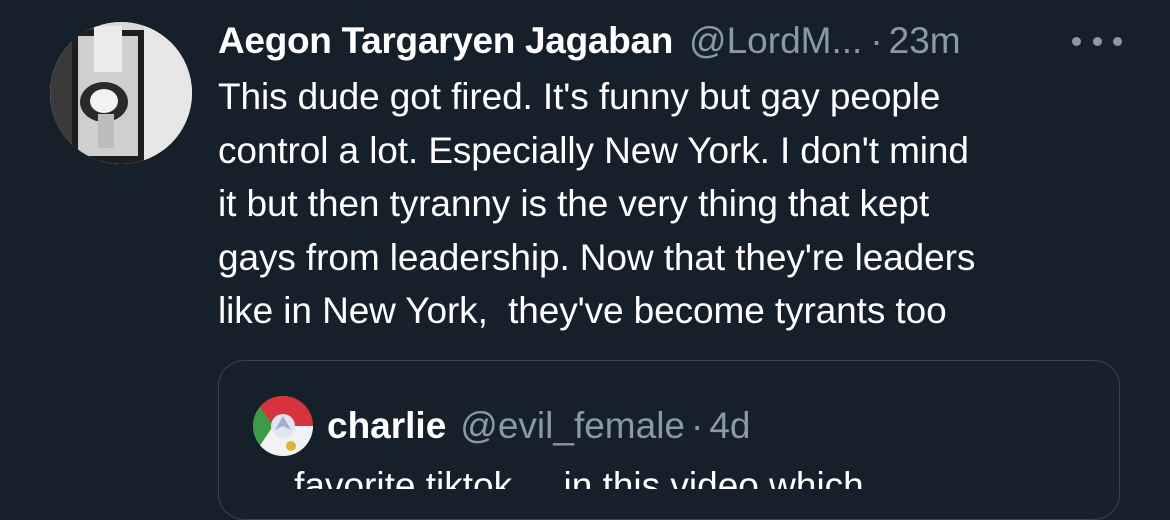 Image resolution: width=1170 pixels, height=520 pixels. What do you see at coordinates (572, 426) in the screenshot?
I see `quoted-author-handle: @evil_female` at bounding box center [572, 426].